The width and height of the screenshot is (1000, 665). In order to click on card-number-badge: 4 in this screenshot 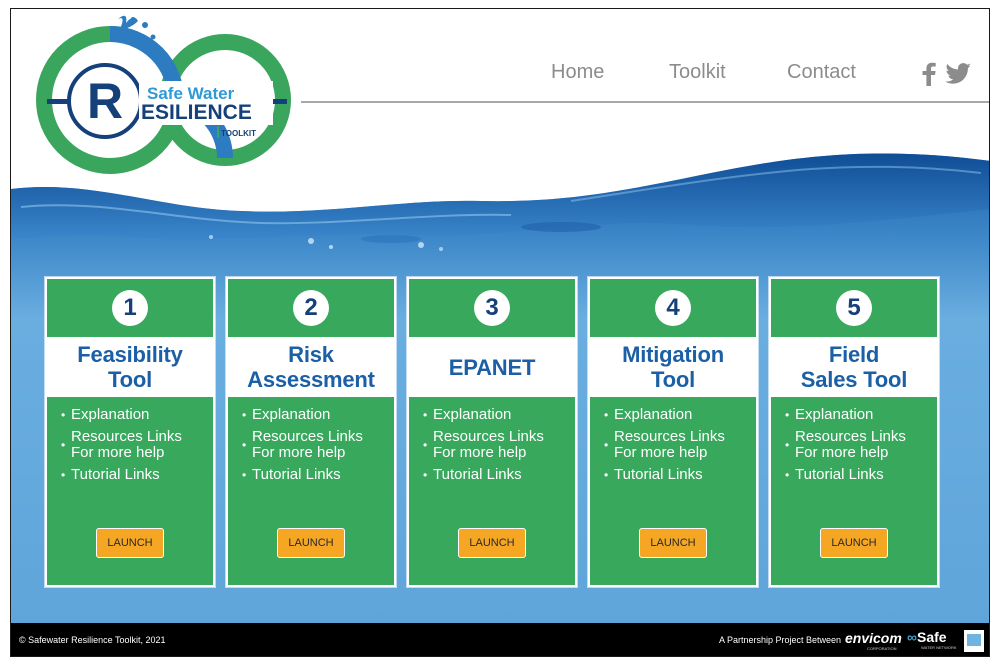, I will do `click(673, 308)`.